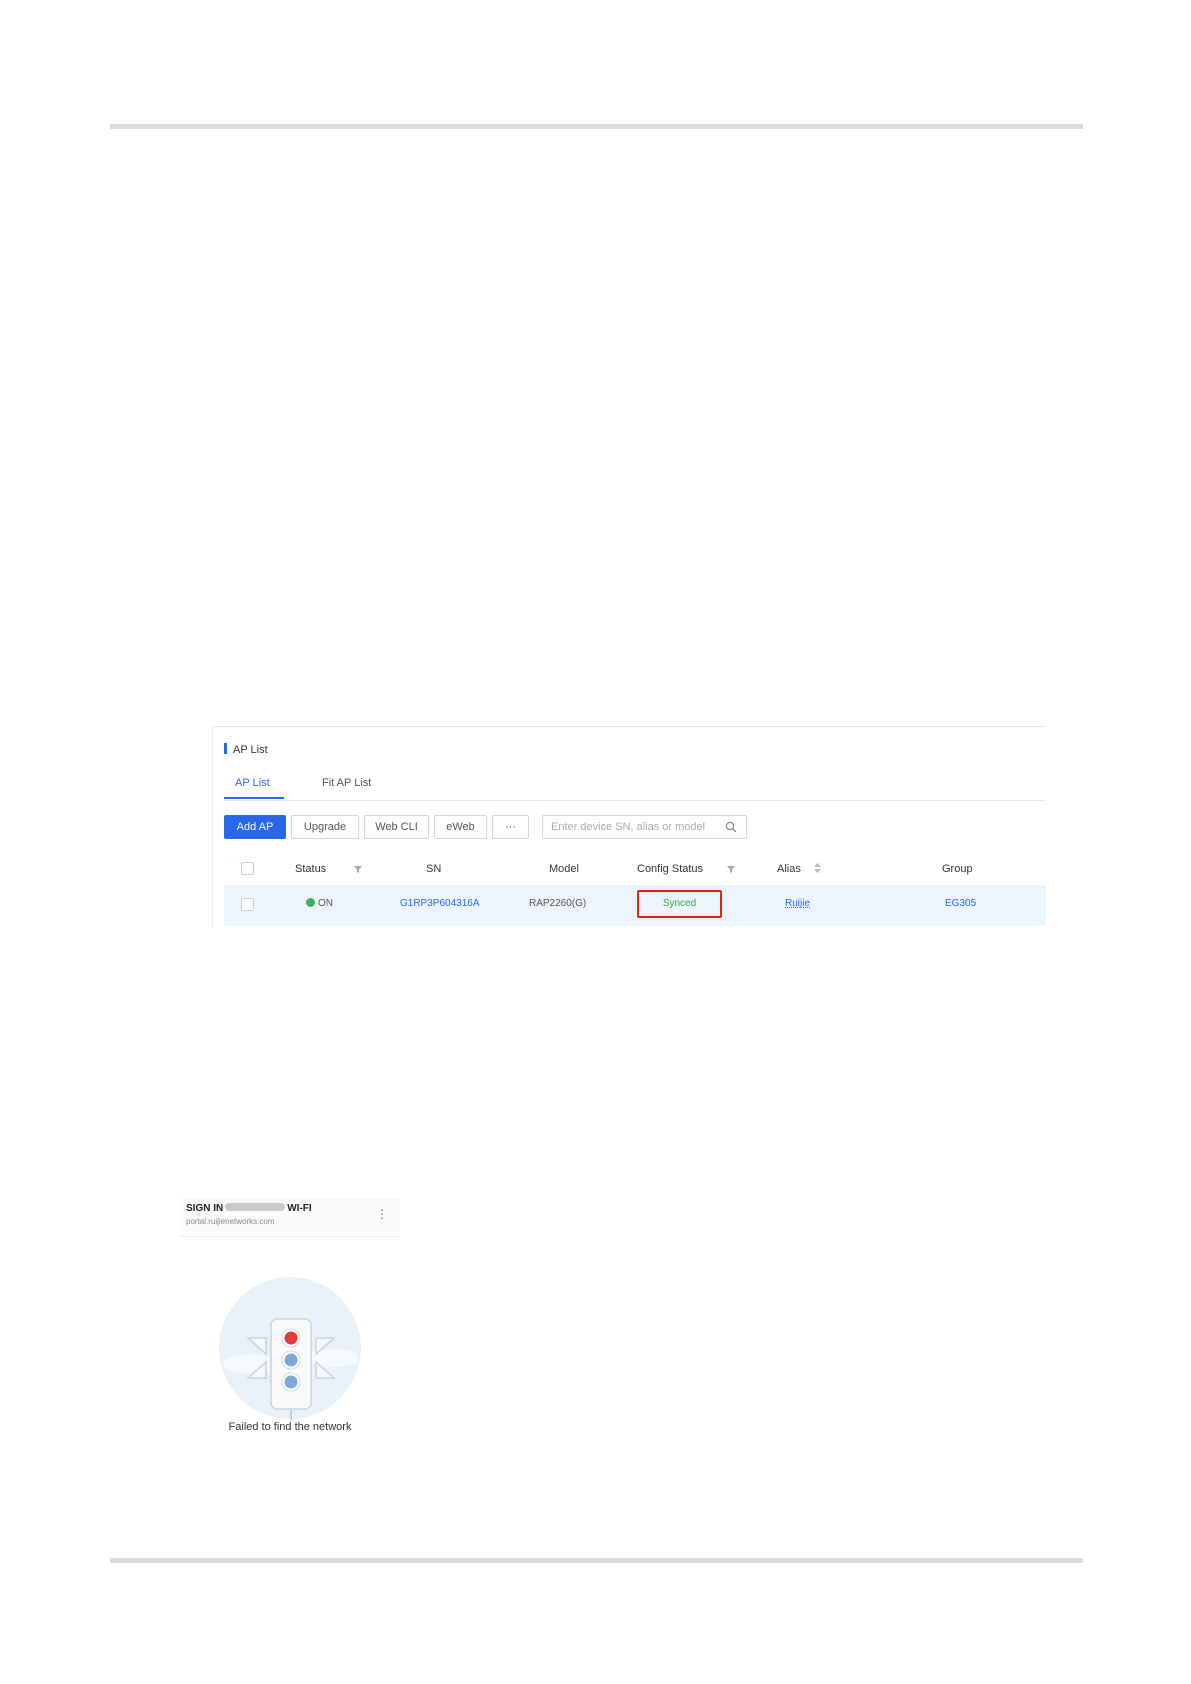 This screenshot has height=1684, width=1191. I want to click on panel-title: AP List, so click(246, 749).